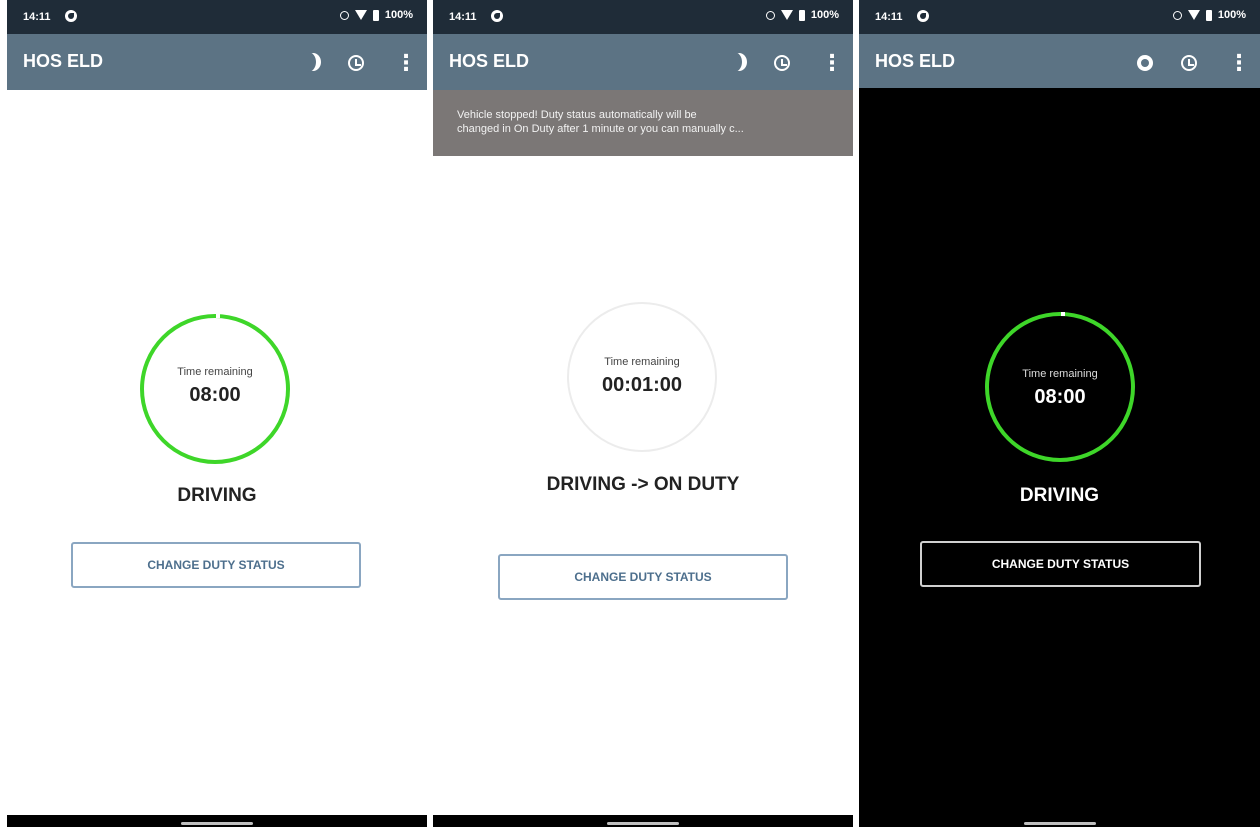 The height and width of the screenshot is (827, 1260). Describe the element at coordinates (643, 484) in the screenshot. I see `duty-status-text: DRIVING -> ON DUTY` at that location.